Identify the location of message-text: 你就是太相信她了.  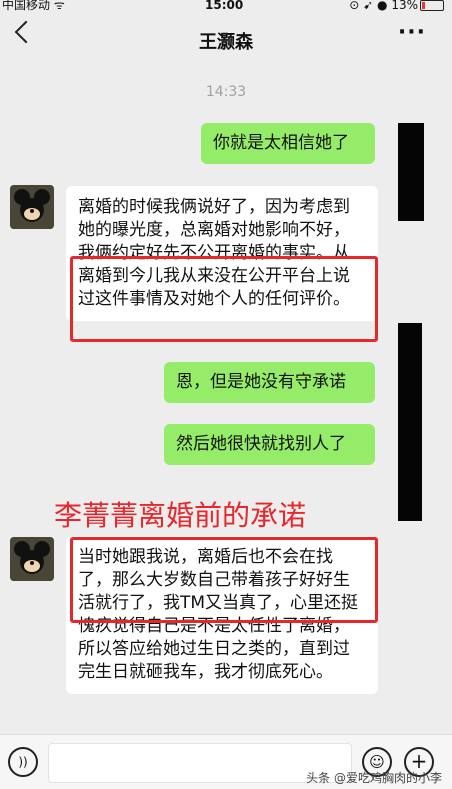
(281, 143).